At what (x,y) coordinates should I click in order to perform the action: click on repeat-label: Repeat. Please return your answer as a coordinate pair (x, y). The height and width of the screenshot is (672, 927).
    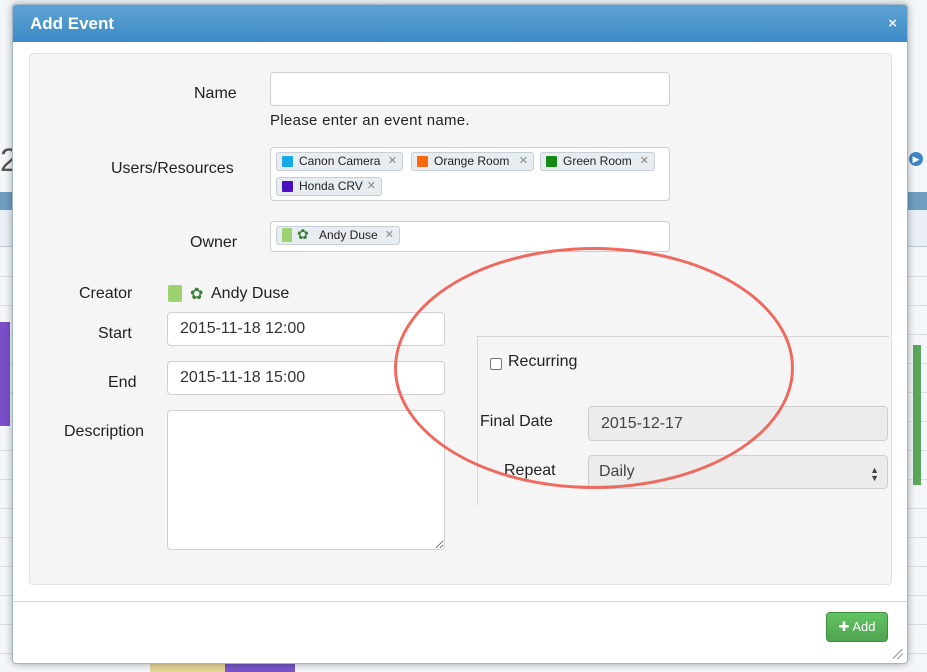
    Looking at the image, I should click on (530, 470).